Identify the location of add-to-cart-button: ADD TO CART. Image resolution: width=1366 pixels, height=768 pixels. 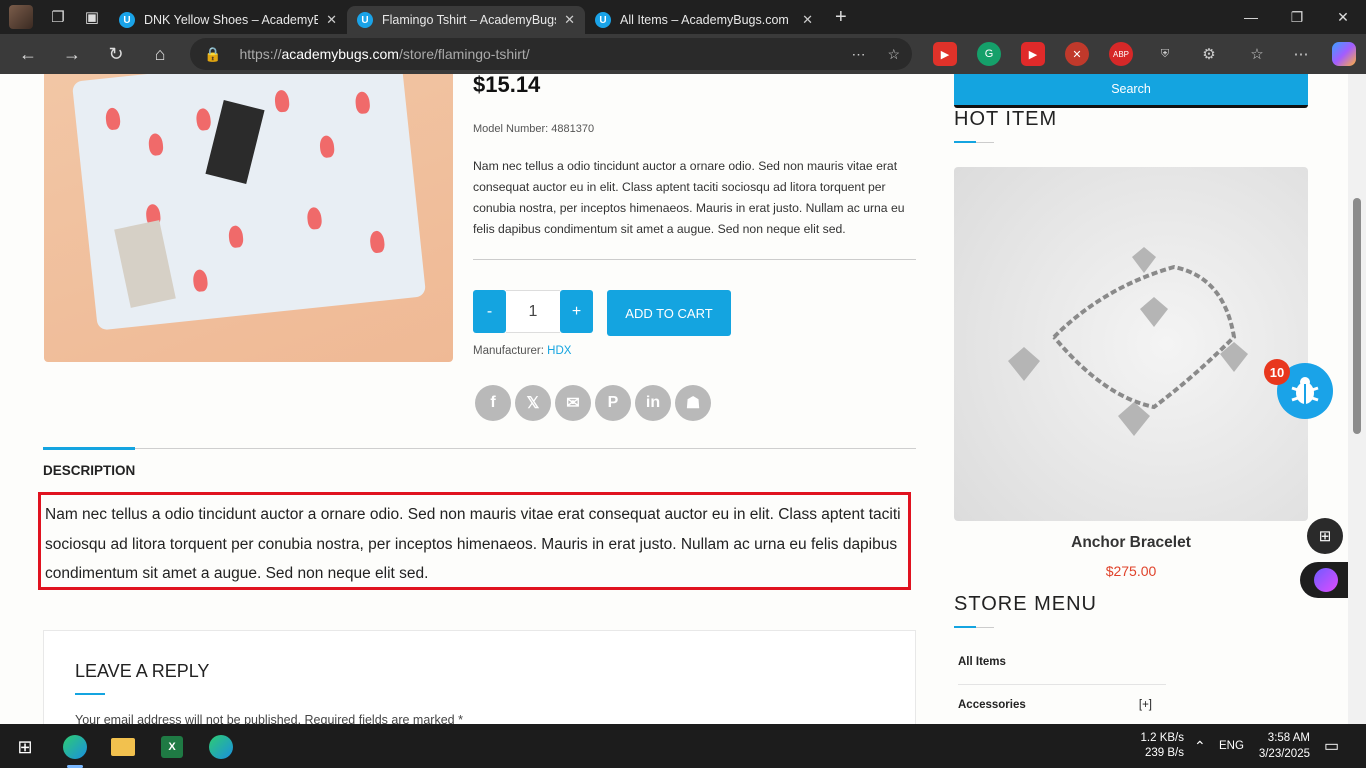
(669, 313).